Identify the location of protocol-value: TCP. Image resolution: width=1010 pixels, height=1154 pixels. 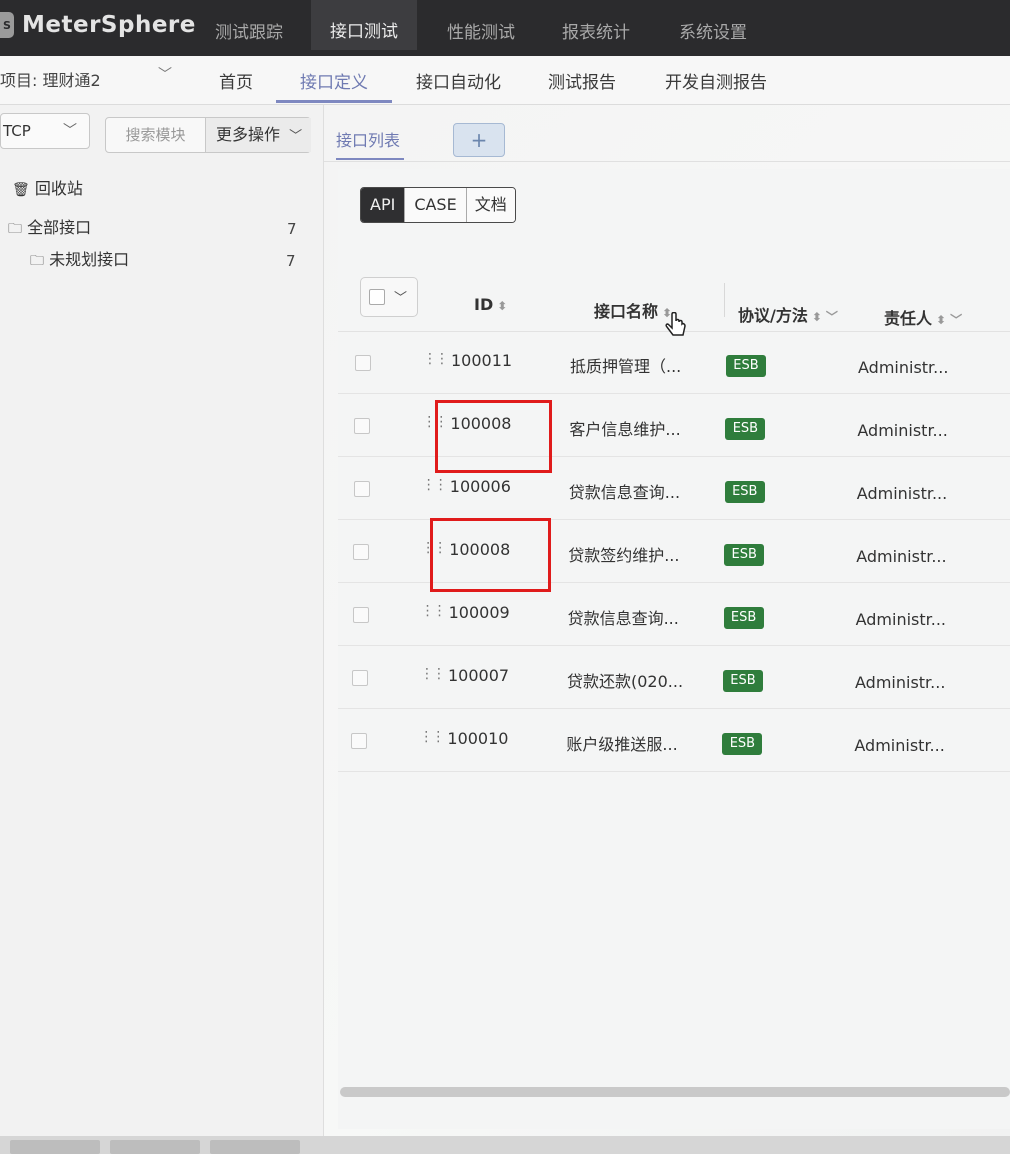
(17, 131).